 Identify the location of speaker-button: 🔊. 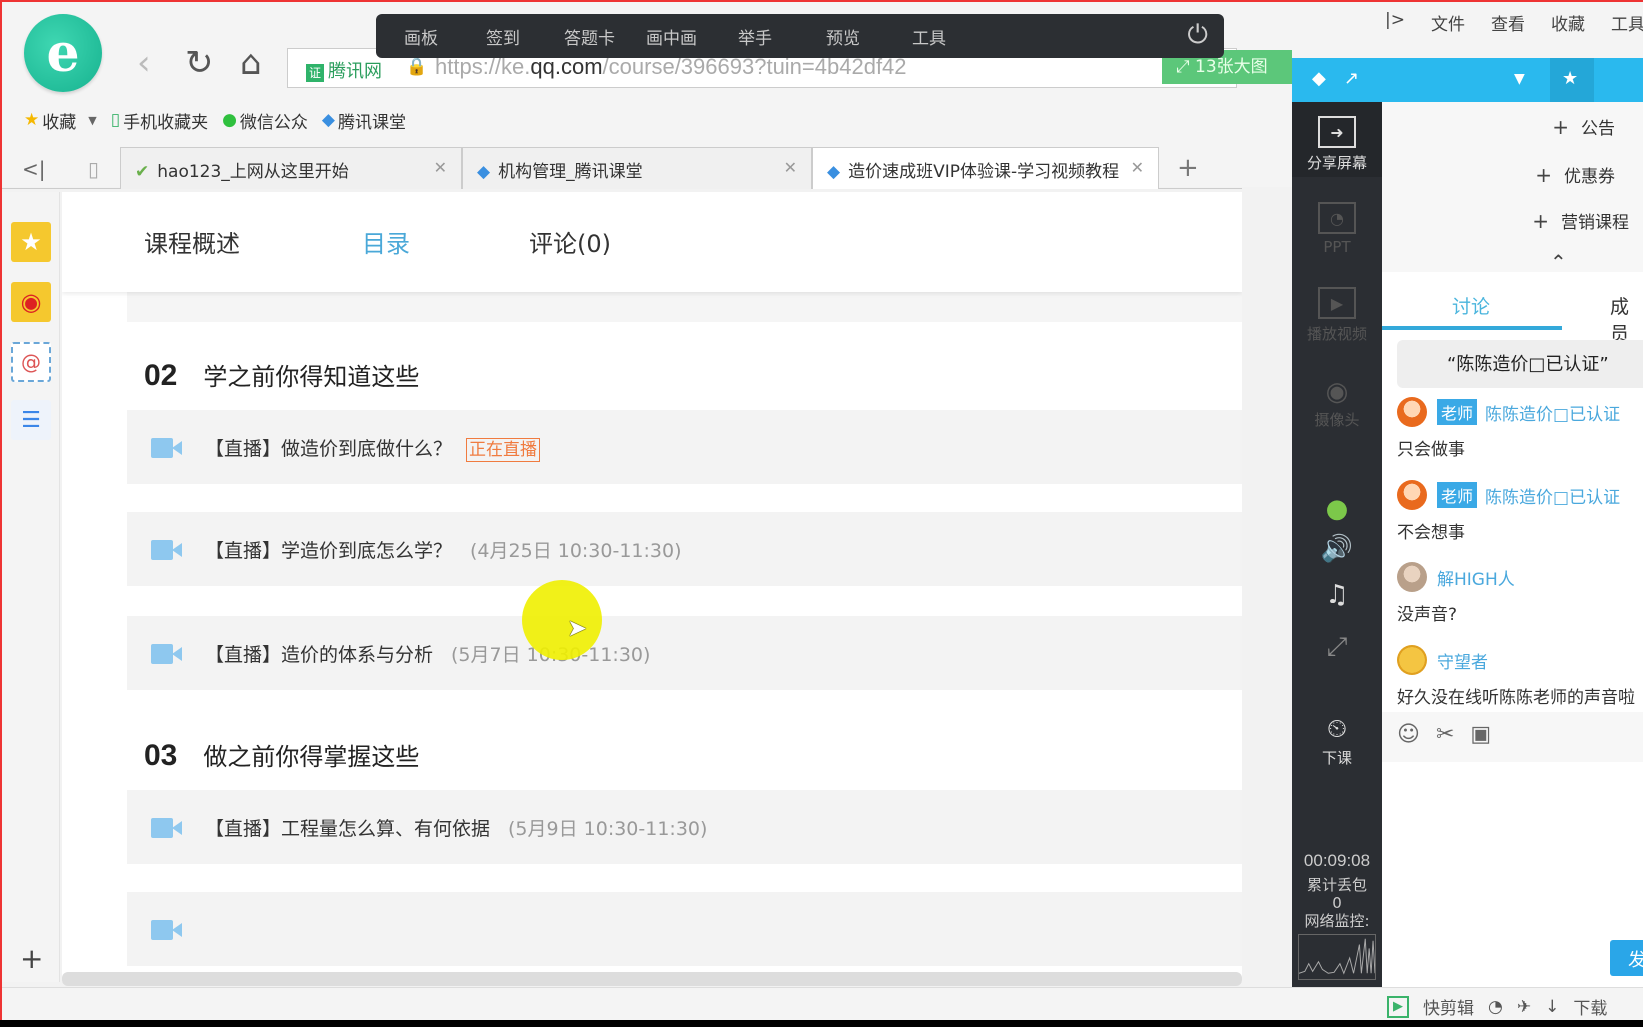
(1337, 550).